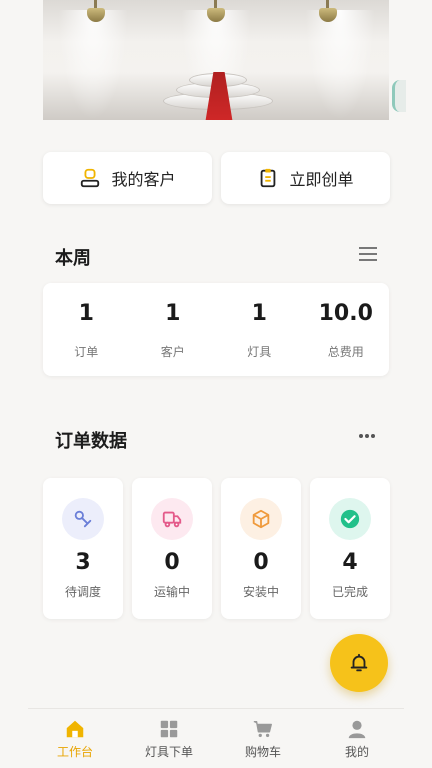 Image resolution: width=432 pixels, height=768 pixels. I want to click on tab-cart: 购物车, so click(263, 738).